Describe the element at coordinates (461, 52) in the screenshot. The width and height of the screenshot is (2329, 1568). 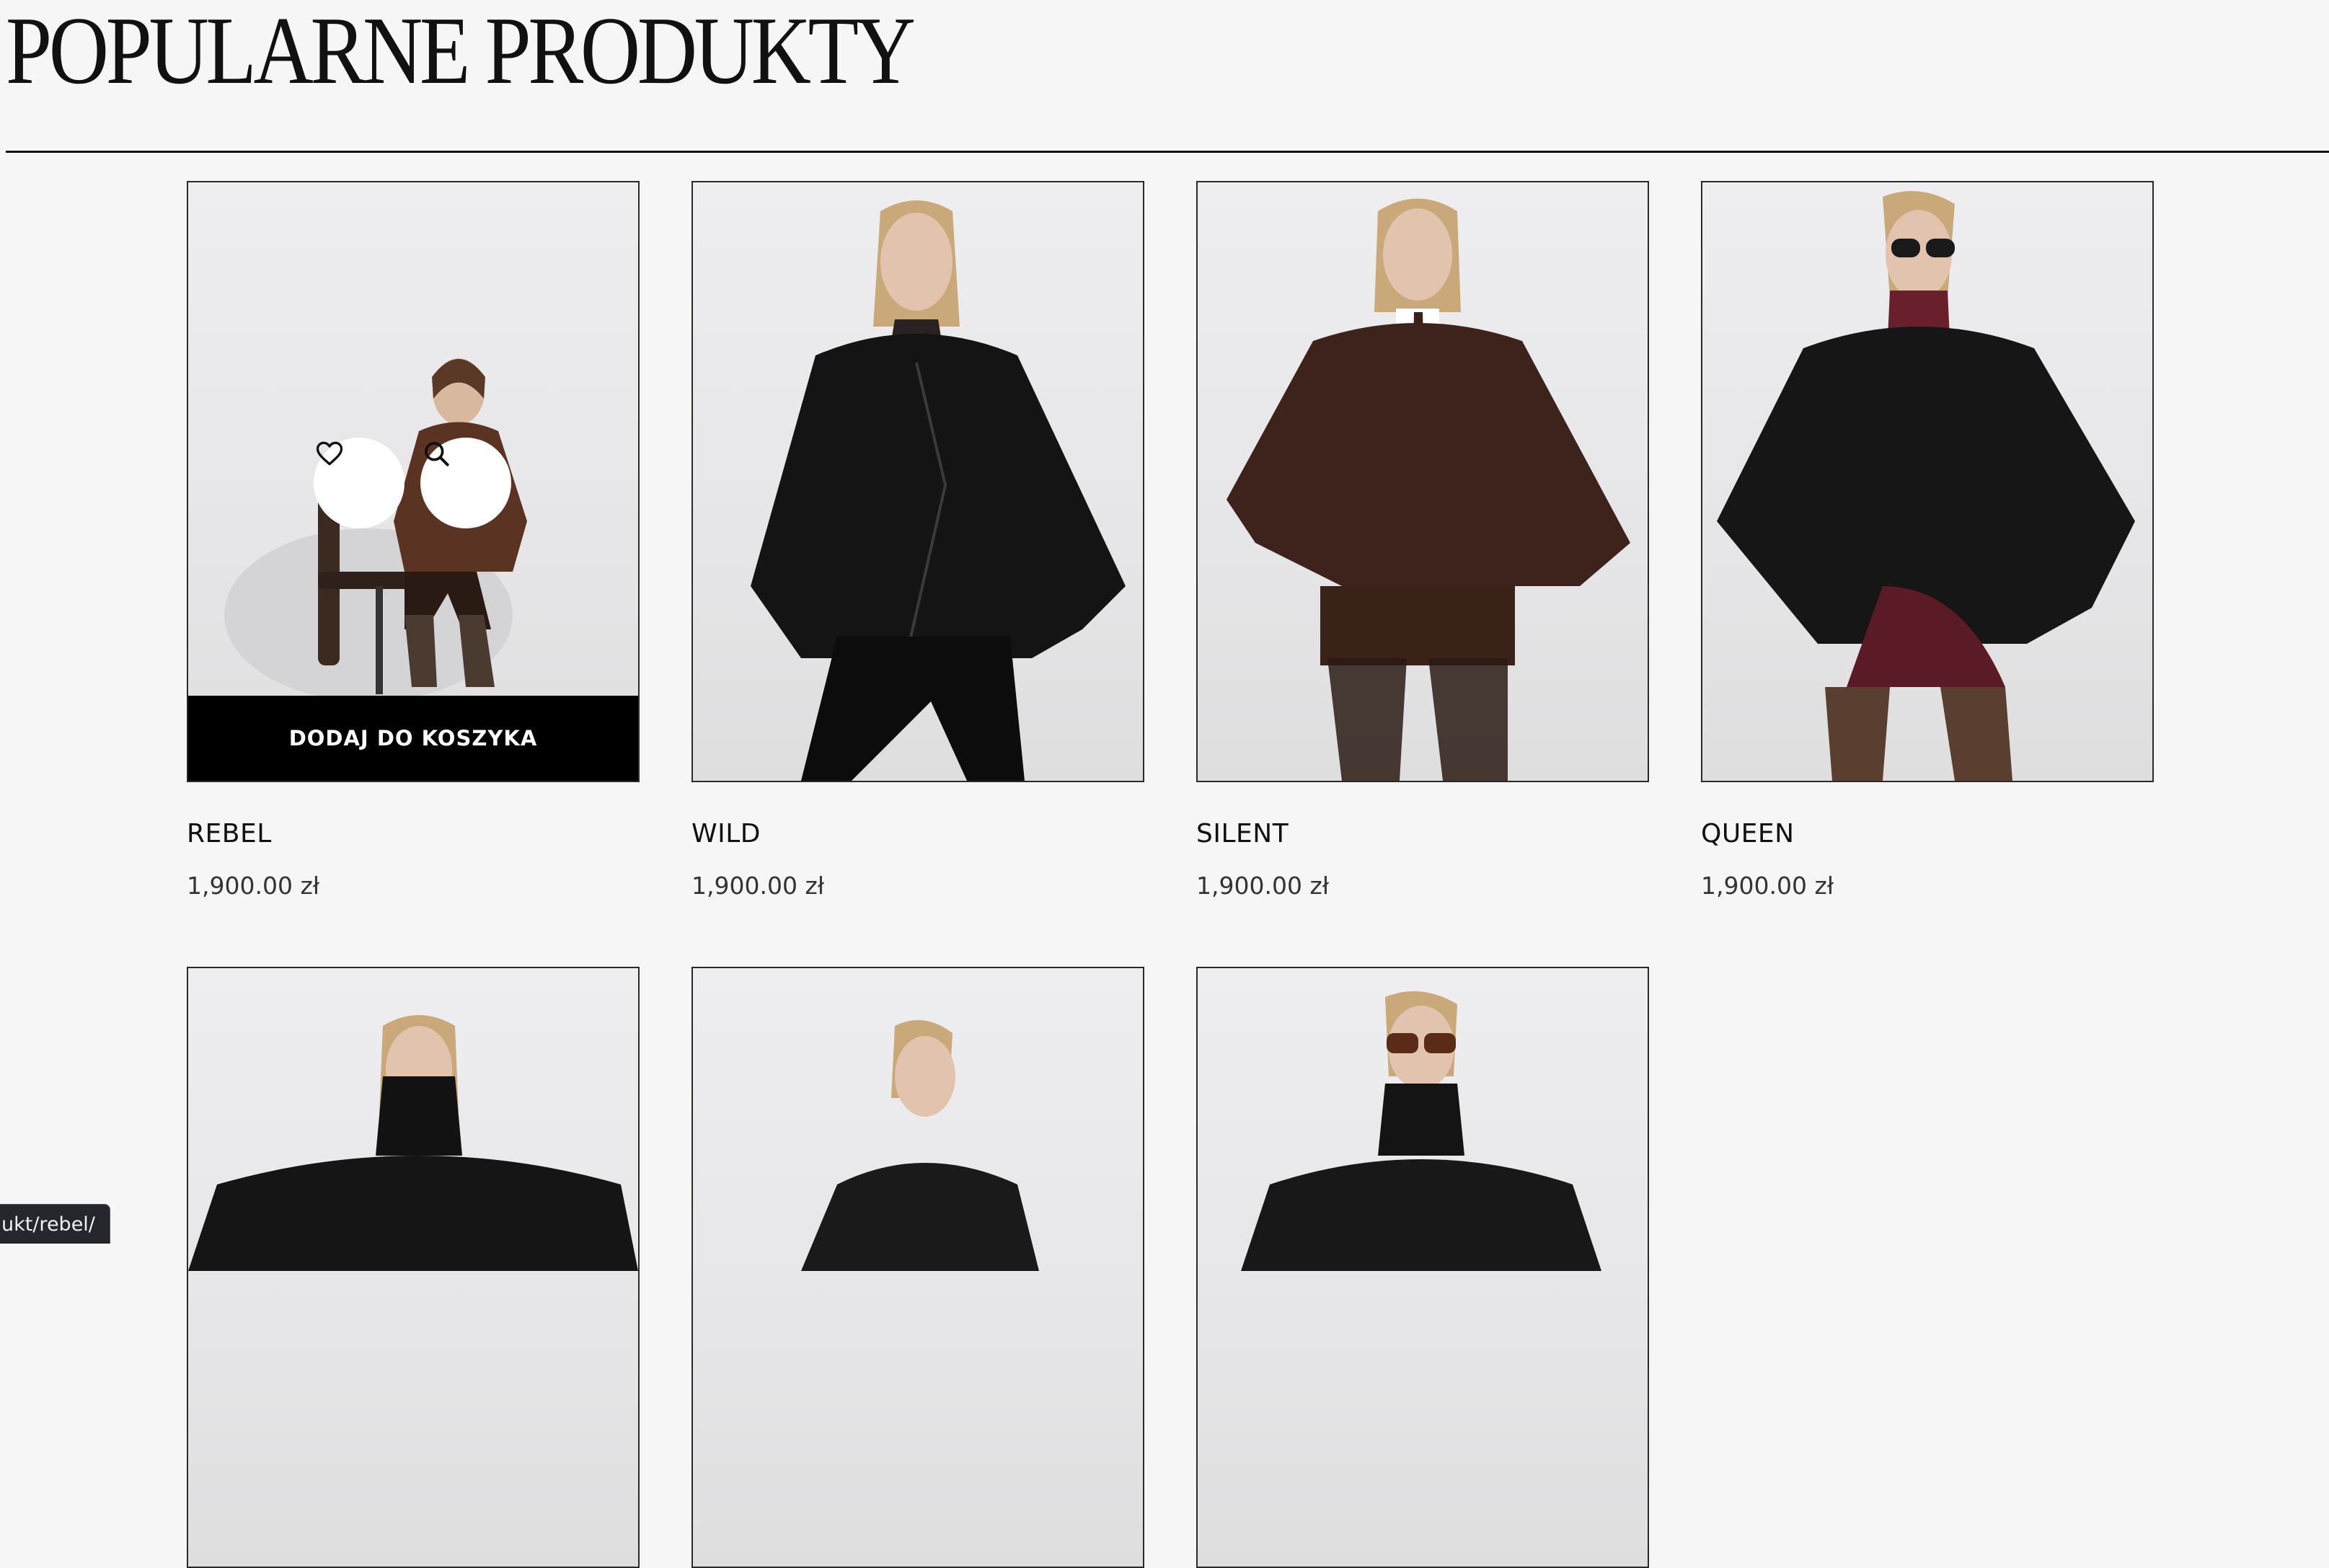
I see `section-title: POPULARNE PRODUKTY` at that location.